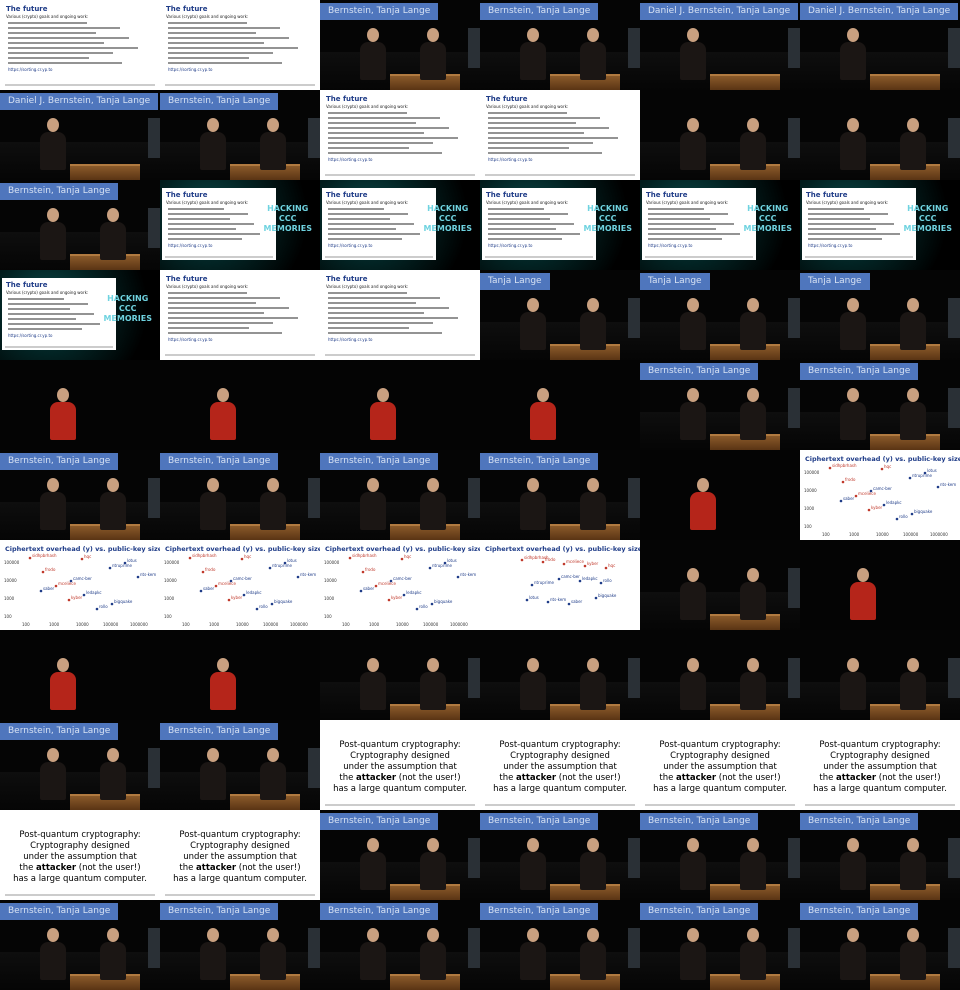 This screenshot has height=990, width=960. I want to click on point-label: nts-kem, so click(308, 574).